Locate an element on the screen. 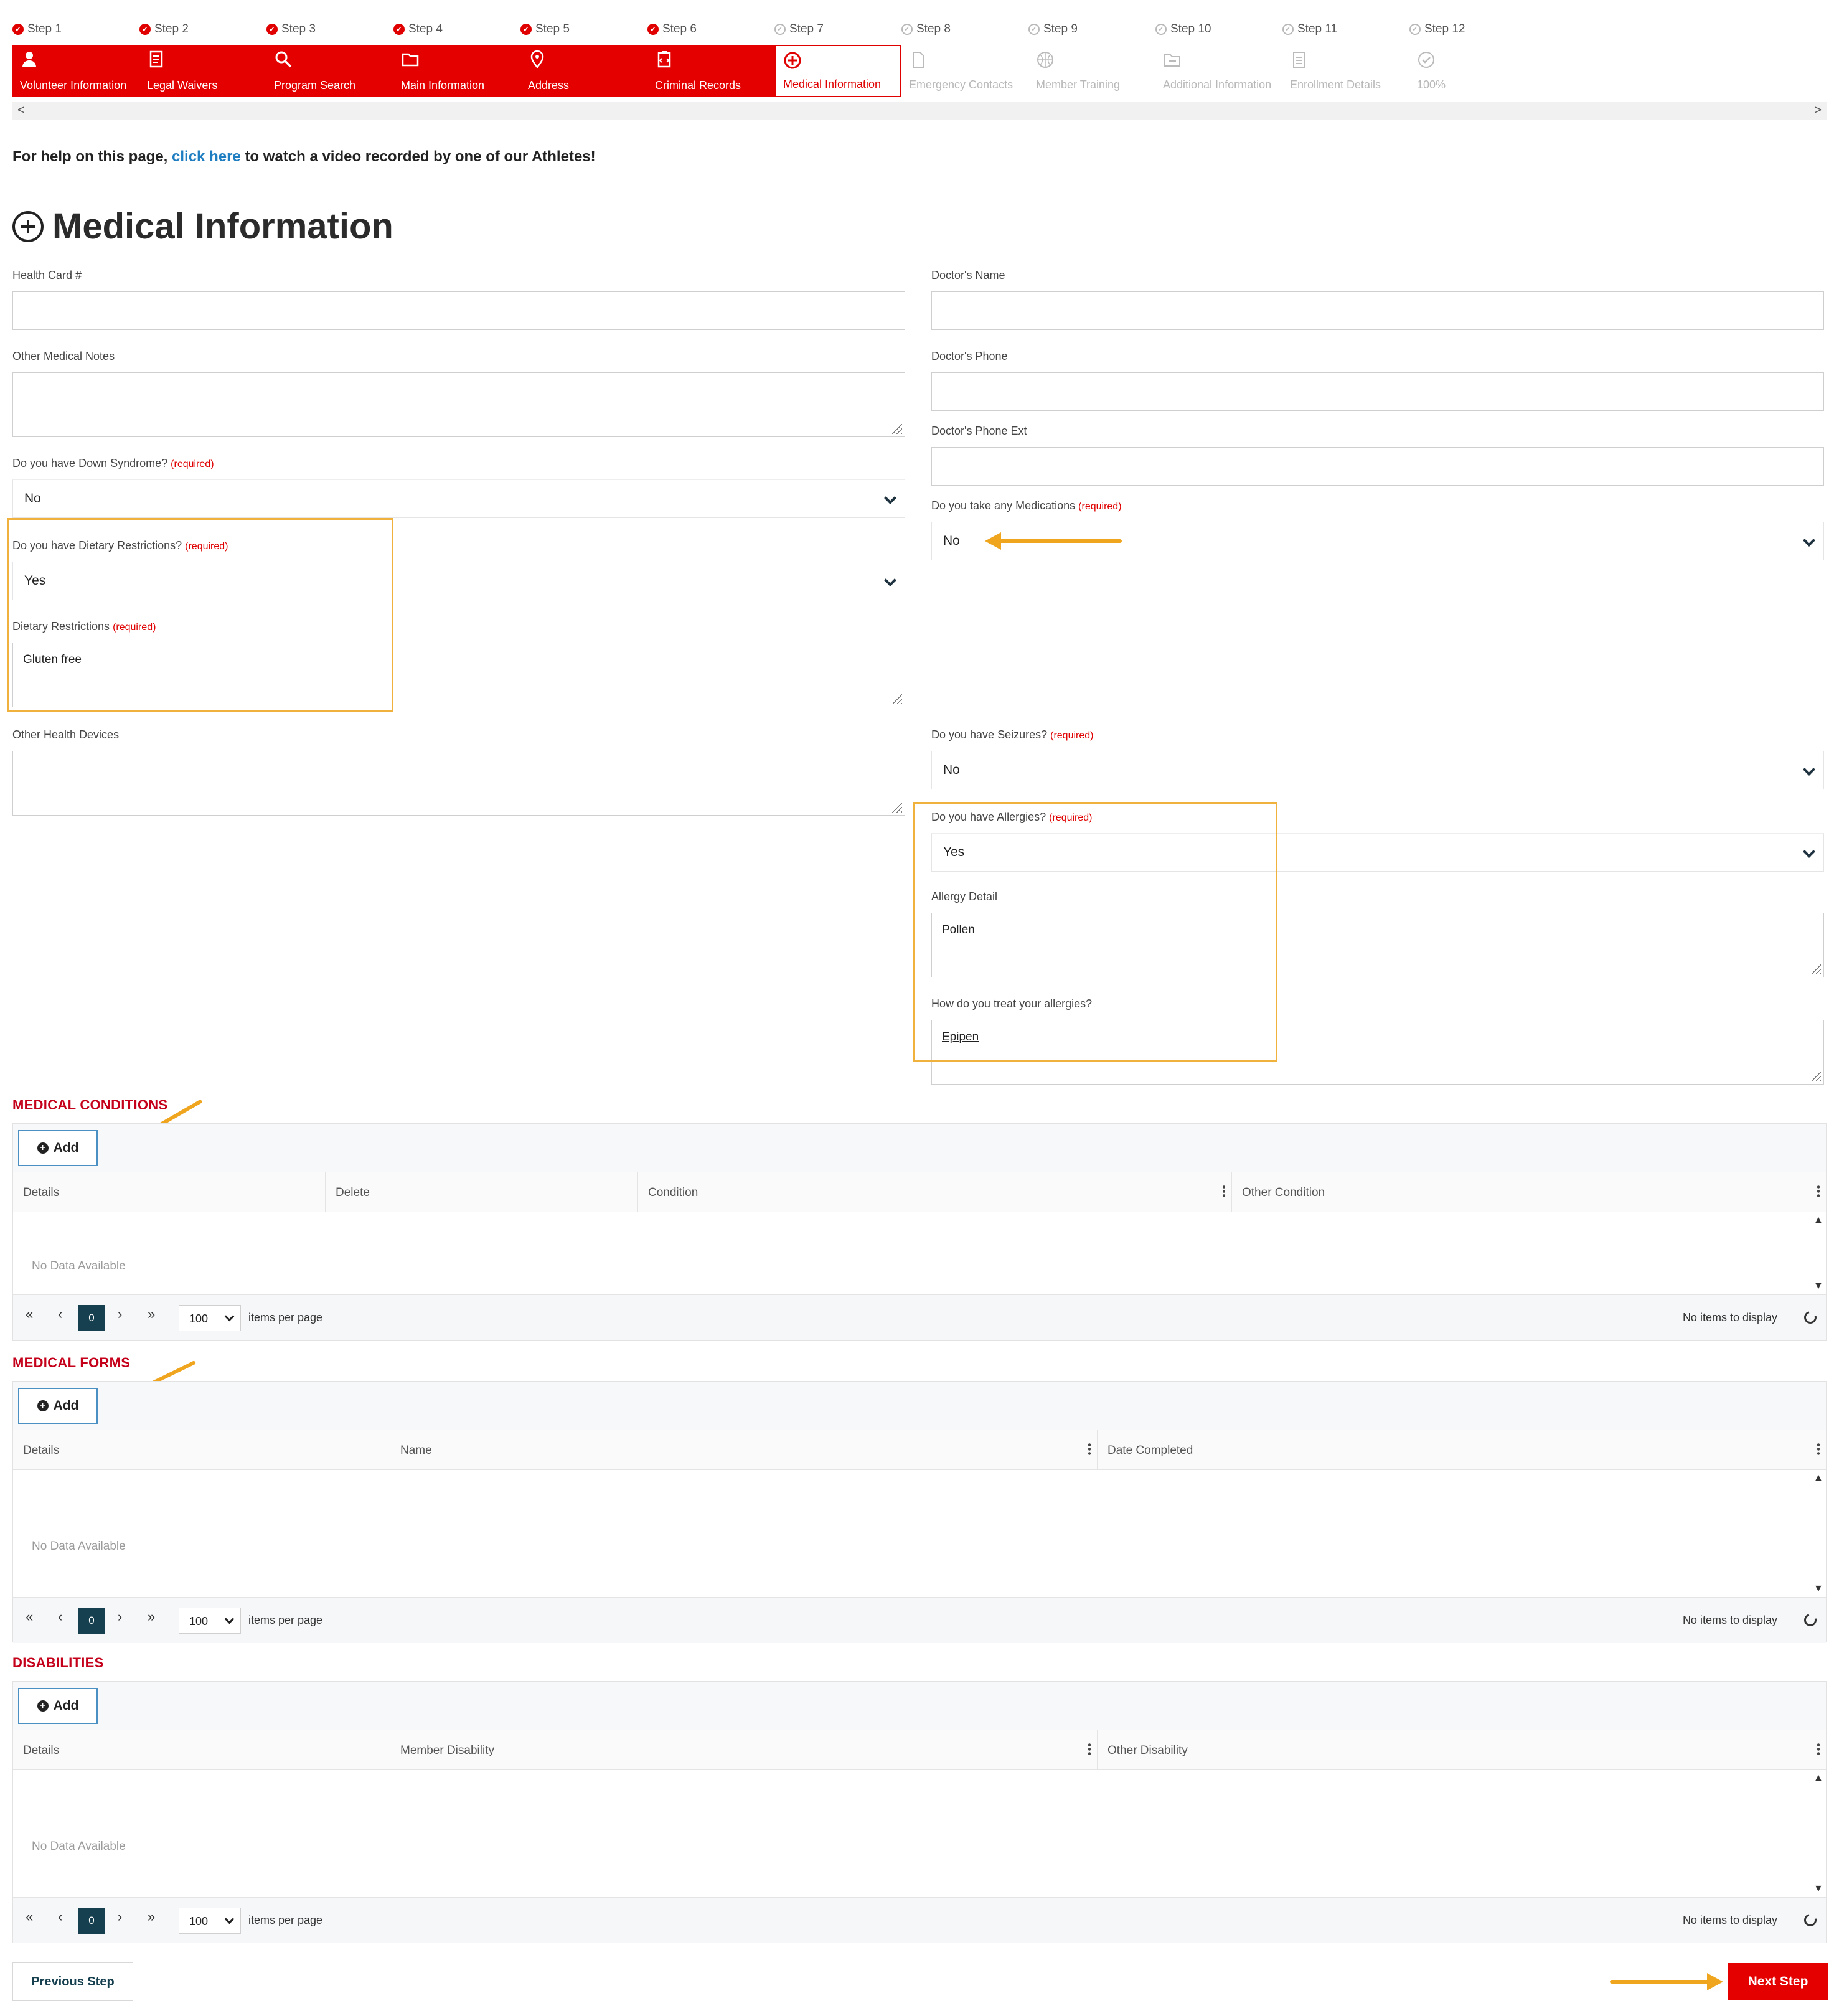 The image size is (1834, 2016). folder-list-icon is located at coordinates (1172, 61).